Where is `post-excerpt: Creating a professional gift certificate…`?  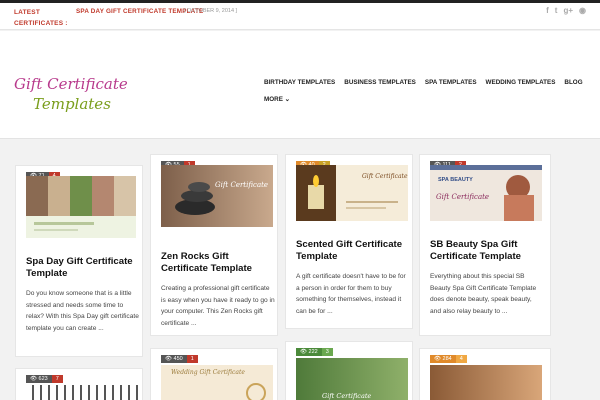
post-excerpt: Creating a professional gift certificate… is located at coordinates (218, 306).